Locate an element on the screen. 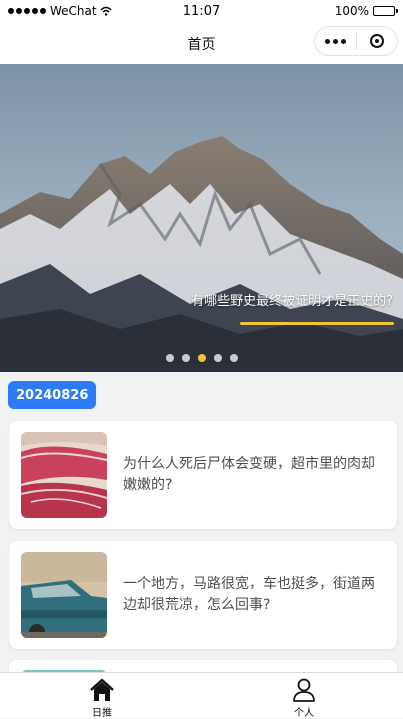 The width and height of the screenshot is (403, 719). mini-program-capsule is located at coordinates (356, 41).